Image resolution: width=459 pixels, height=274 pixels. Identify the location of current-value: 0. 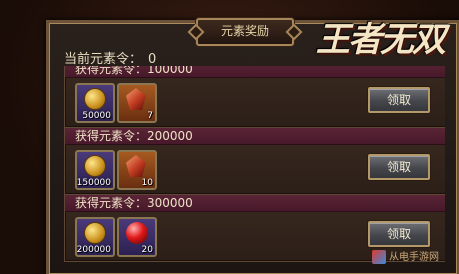
(152, 59).